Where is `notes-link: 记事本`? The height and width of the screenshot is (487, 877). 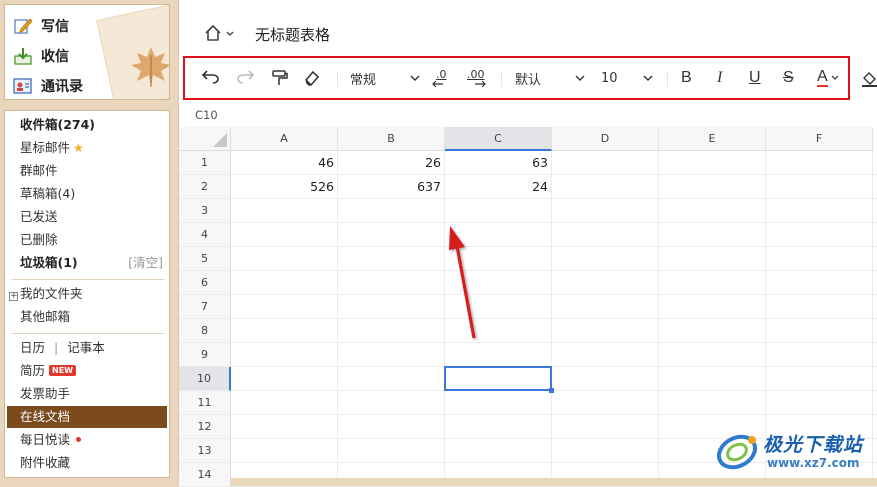 notes-link: 记事本 is located at coordinates (86, 347).